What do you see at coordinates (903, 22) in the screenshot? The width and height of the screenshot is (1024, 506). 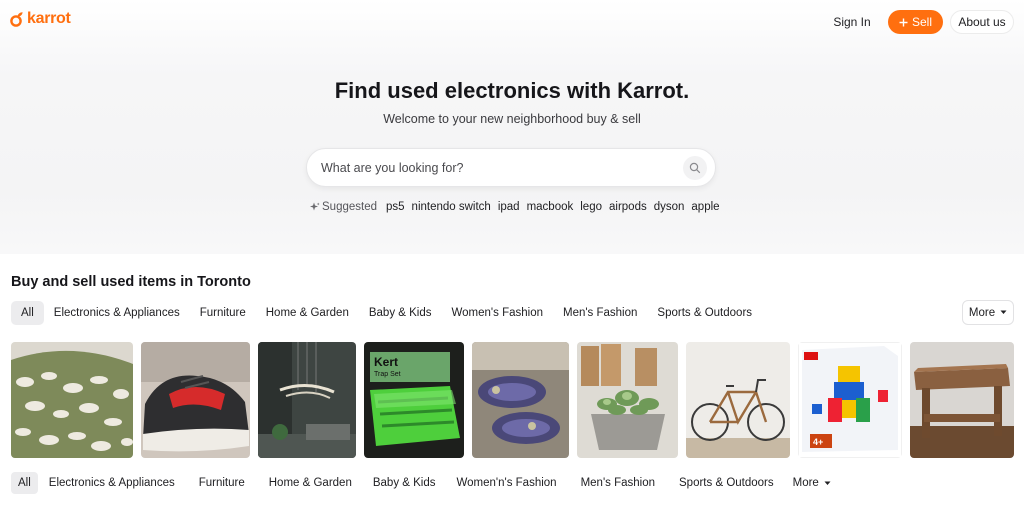 I see `plus-icon` at bounding box center [903, 22].